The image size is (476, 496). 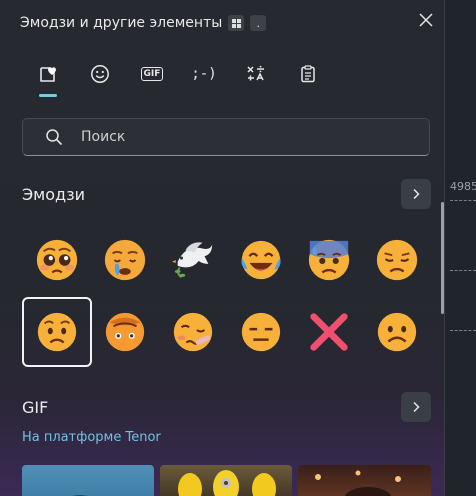 I want to click on emoji-expressionless-face, so click(x=261, y=332).